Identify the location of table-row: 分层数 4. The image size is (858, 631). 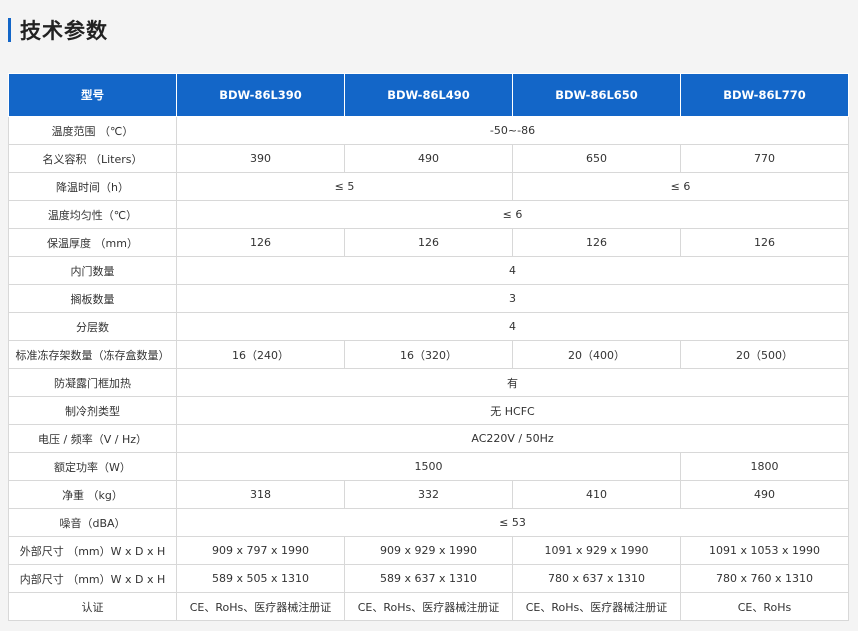
(428, 326).